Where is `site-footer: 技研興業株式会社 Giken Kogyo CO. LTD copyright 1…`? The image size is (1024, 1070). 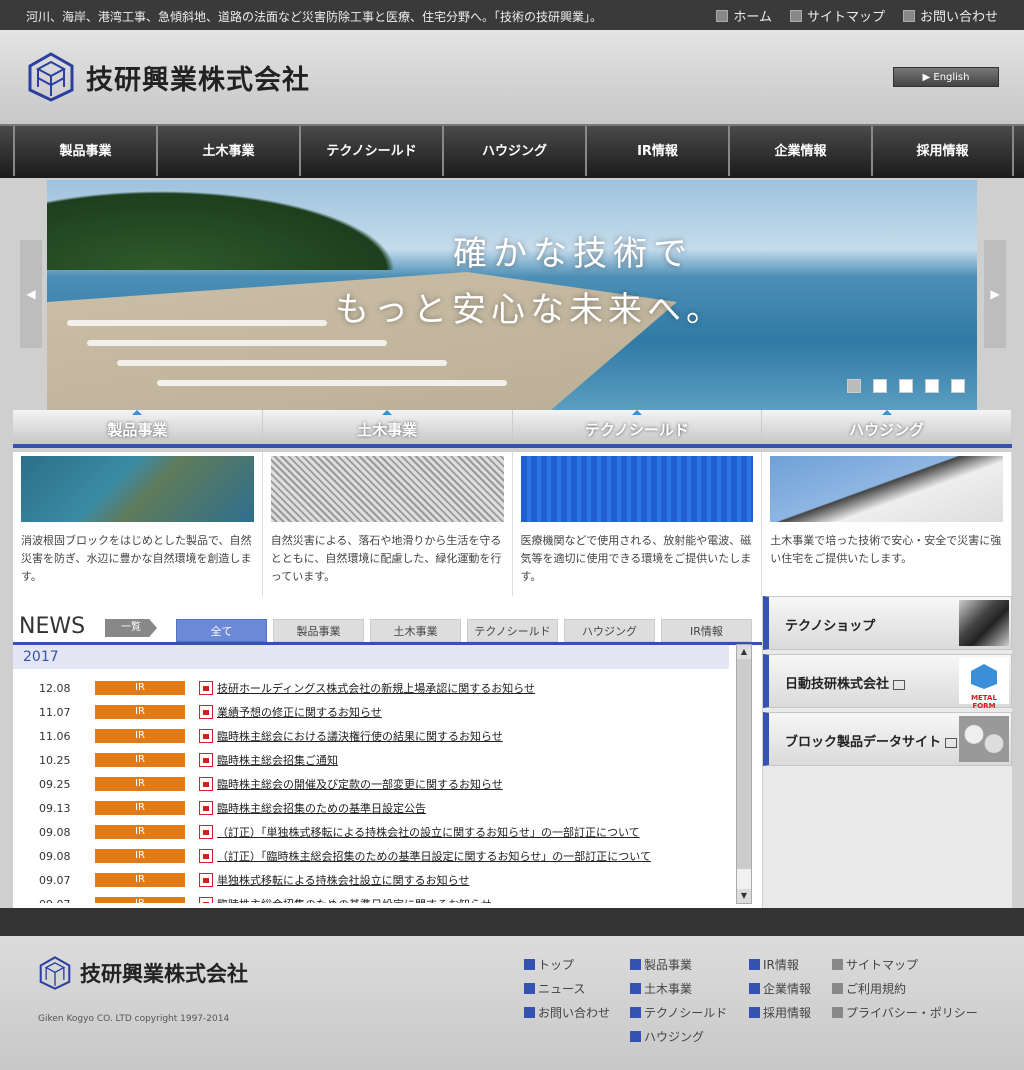 site-footer: 技研興業株式会社 Giken Kogyo CO. LTD copyright 1… is located at coordinates (512, 1003).